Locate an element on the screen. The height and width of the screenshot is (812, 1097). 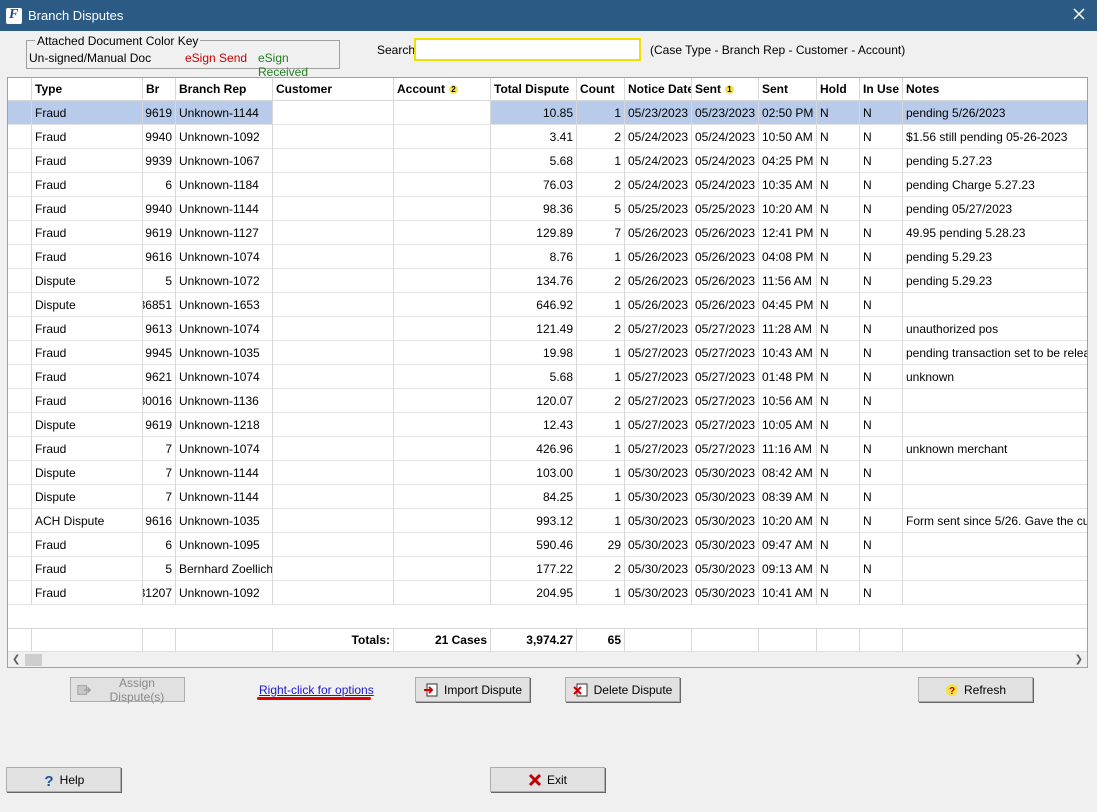
cell-br: 7 is located at coordinates (159, 448).